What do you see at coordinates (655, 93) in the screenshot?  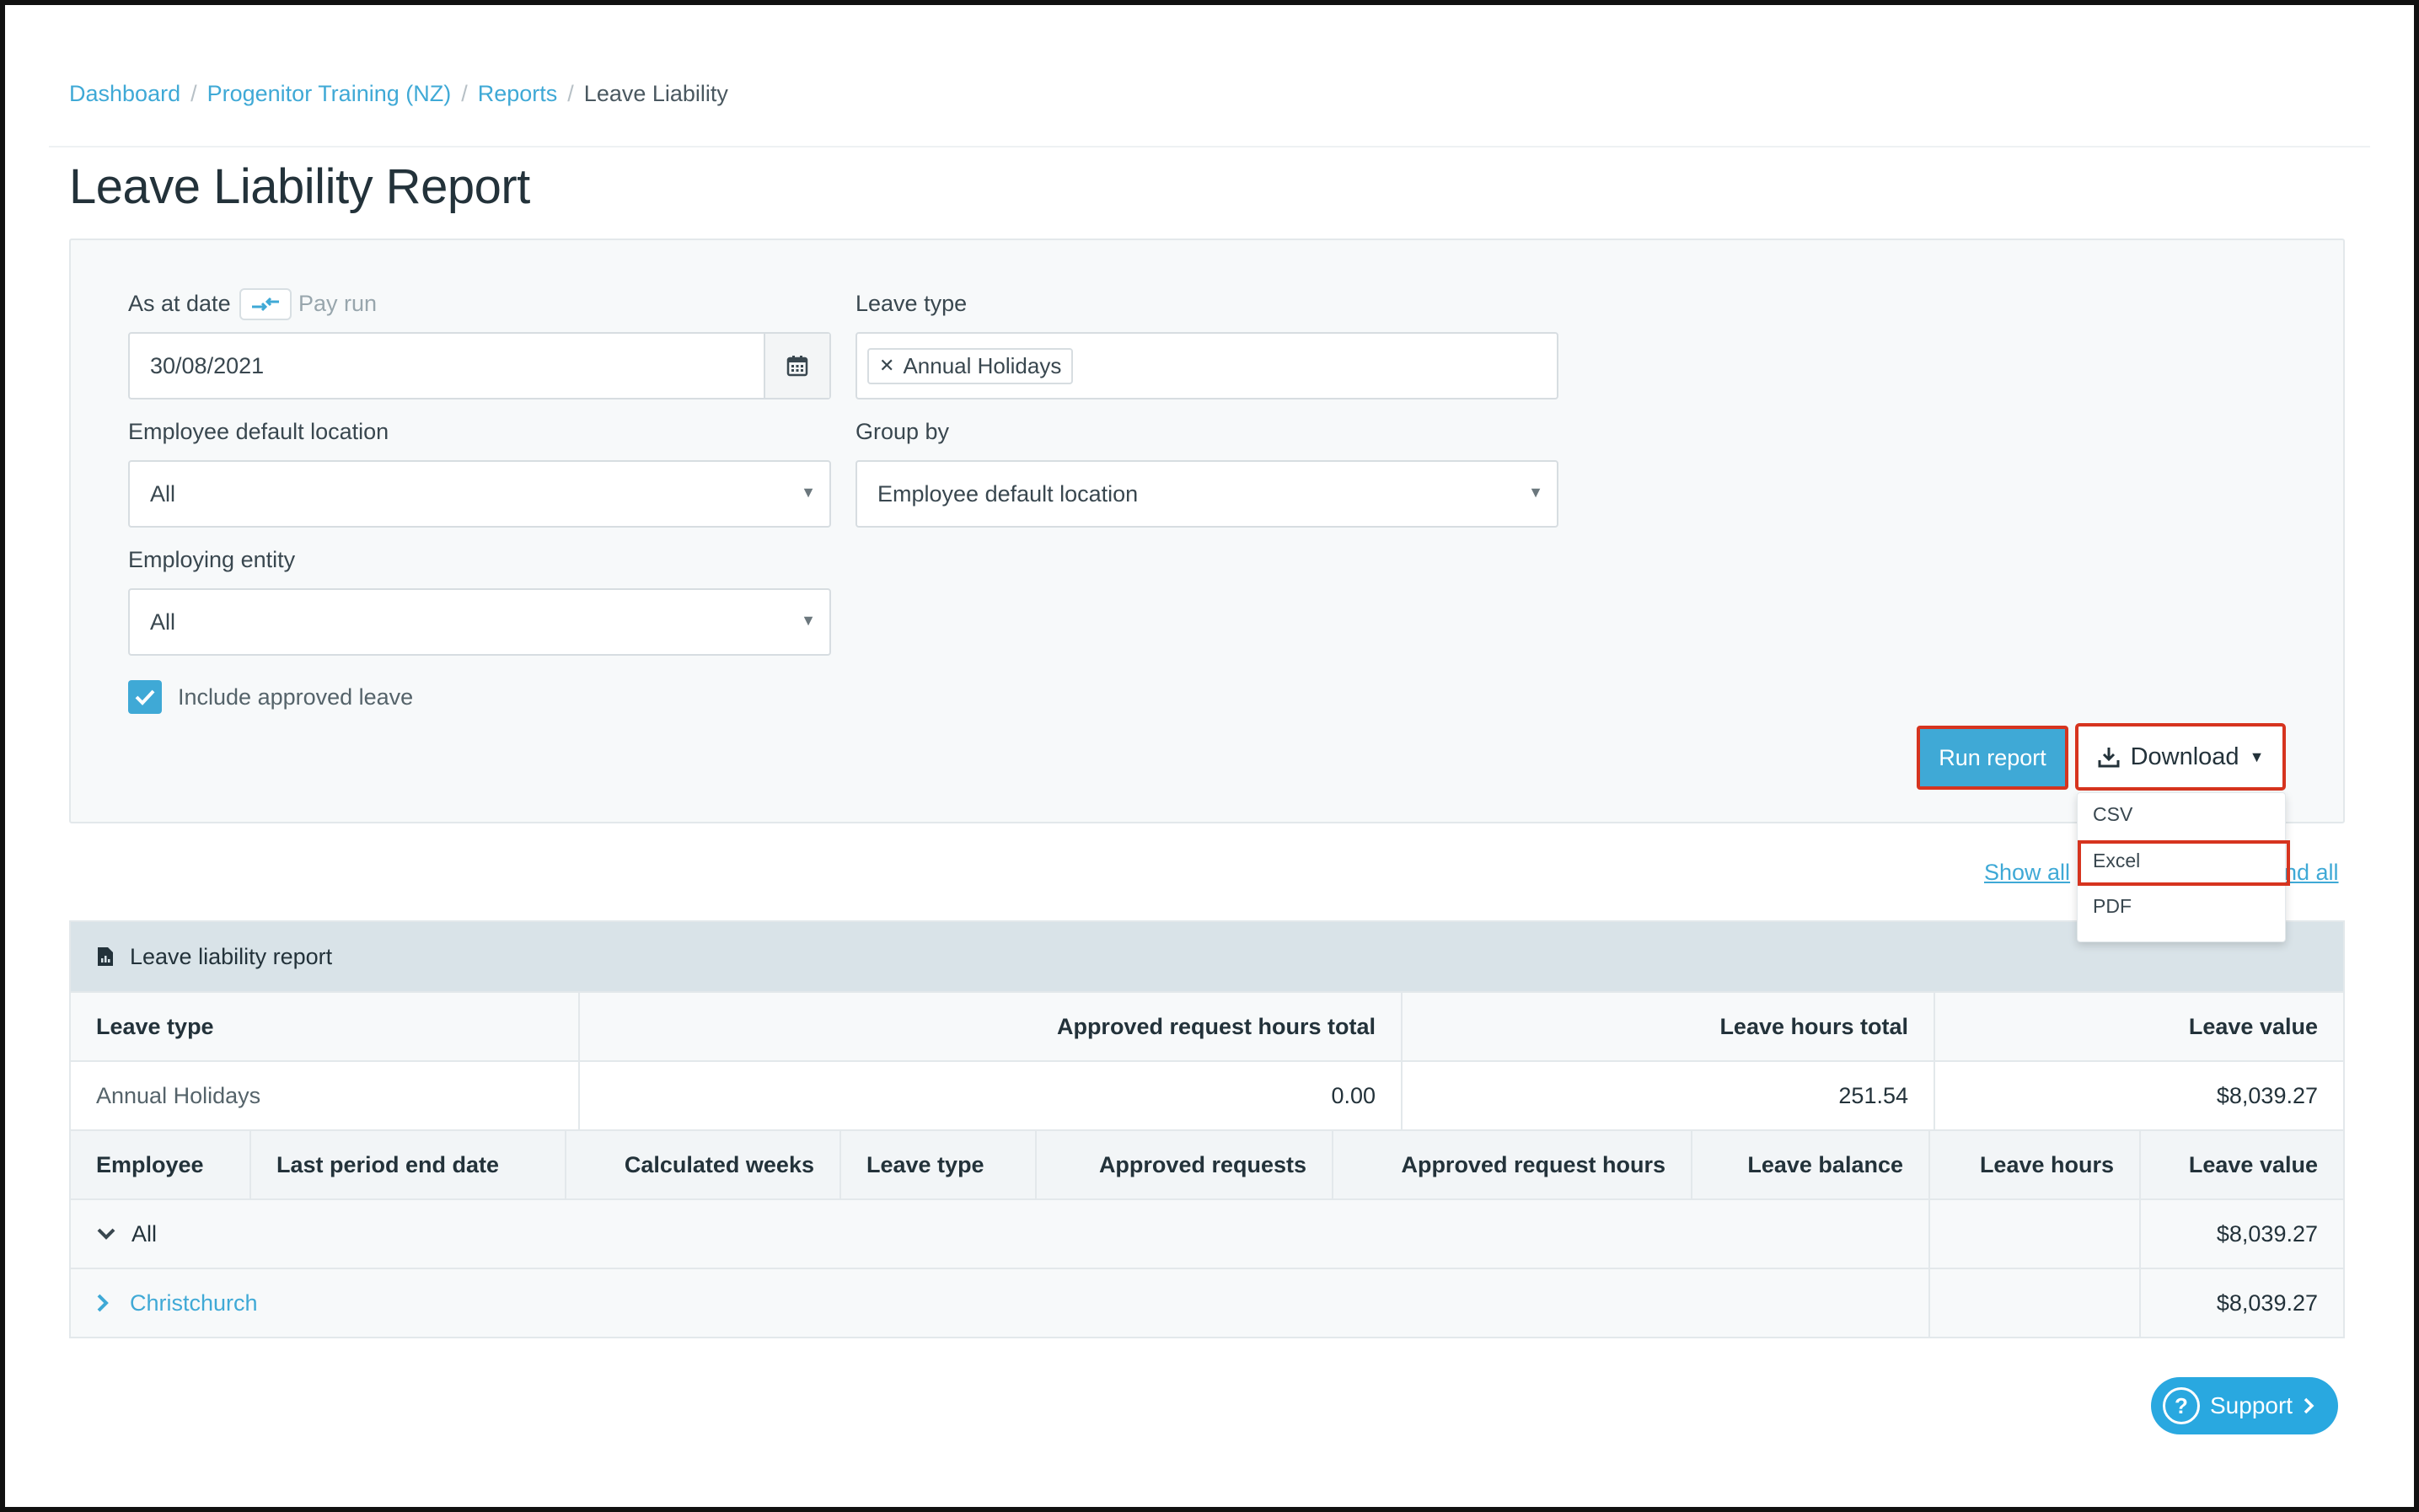 I see `breadcrumb-current: Leave Liability` at bounding box center [655, 93].